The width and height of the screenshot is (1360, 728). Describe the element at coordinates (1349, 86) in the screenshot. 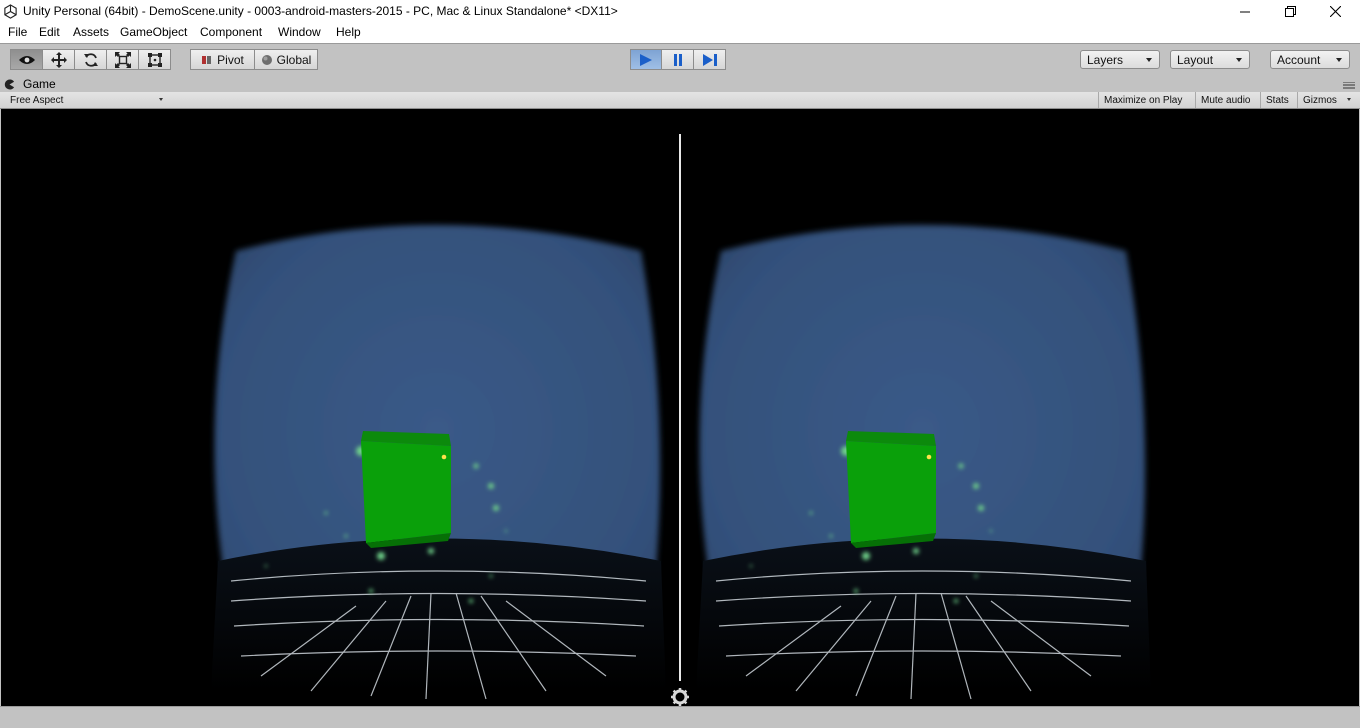

I see `panel-menu-icon` at that location.